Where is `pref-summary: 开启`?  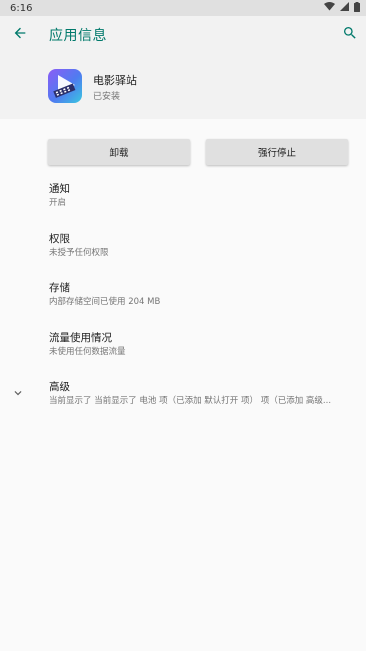
pref-summary: 开启 is located at coordinates (58, 203).